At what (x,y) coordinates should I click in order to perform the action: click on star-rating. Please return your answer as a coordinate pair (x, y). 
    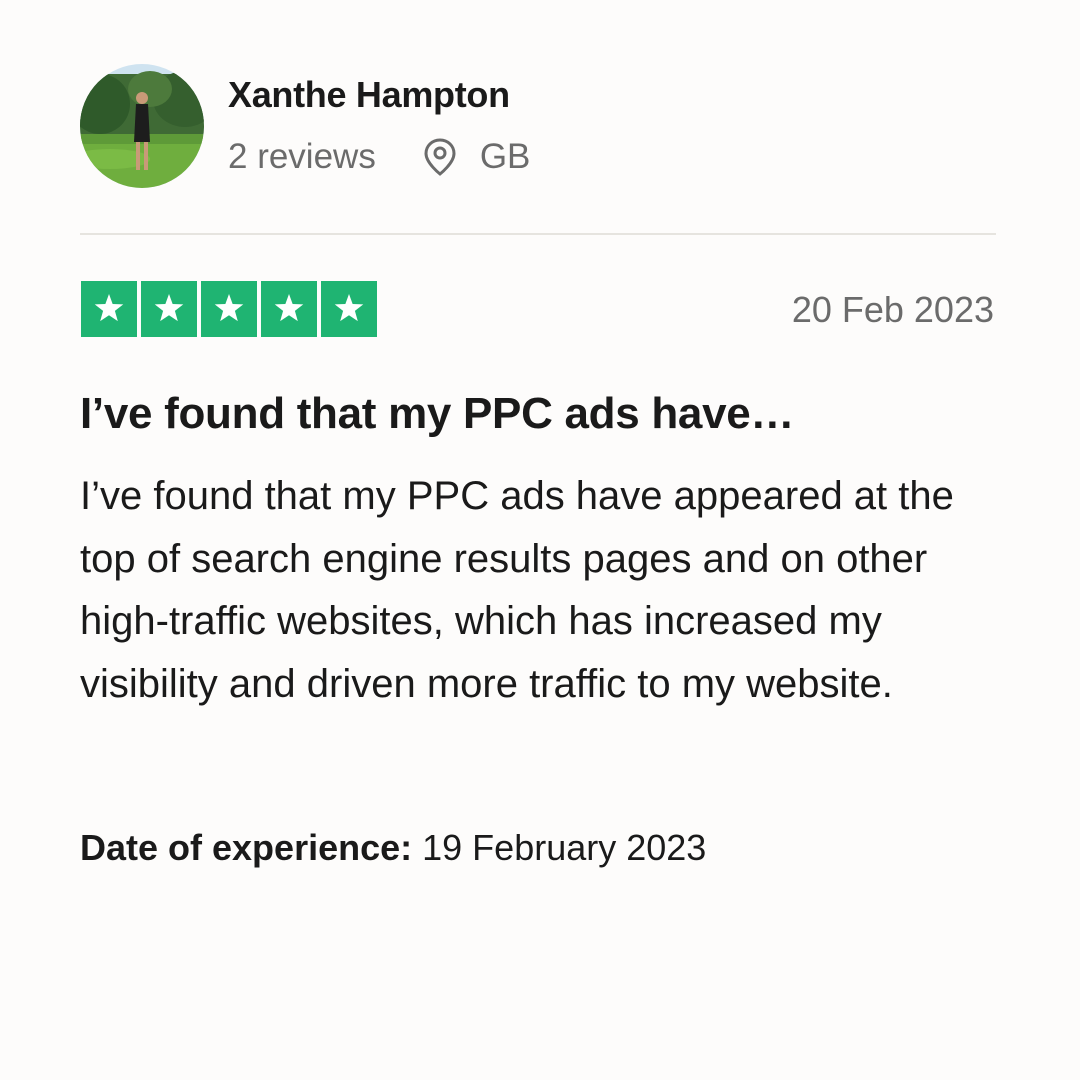
    Looking at the image, I should click on (229, 309).